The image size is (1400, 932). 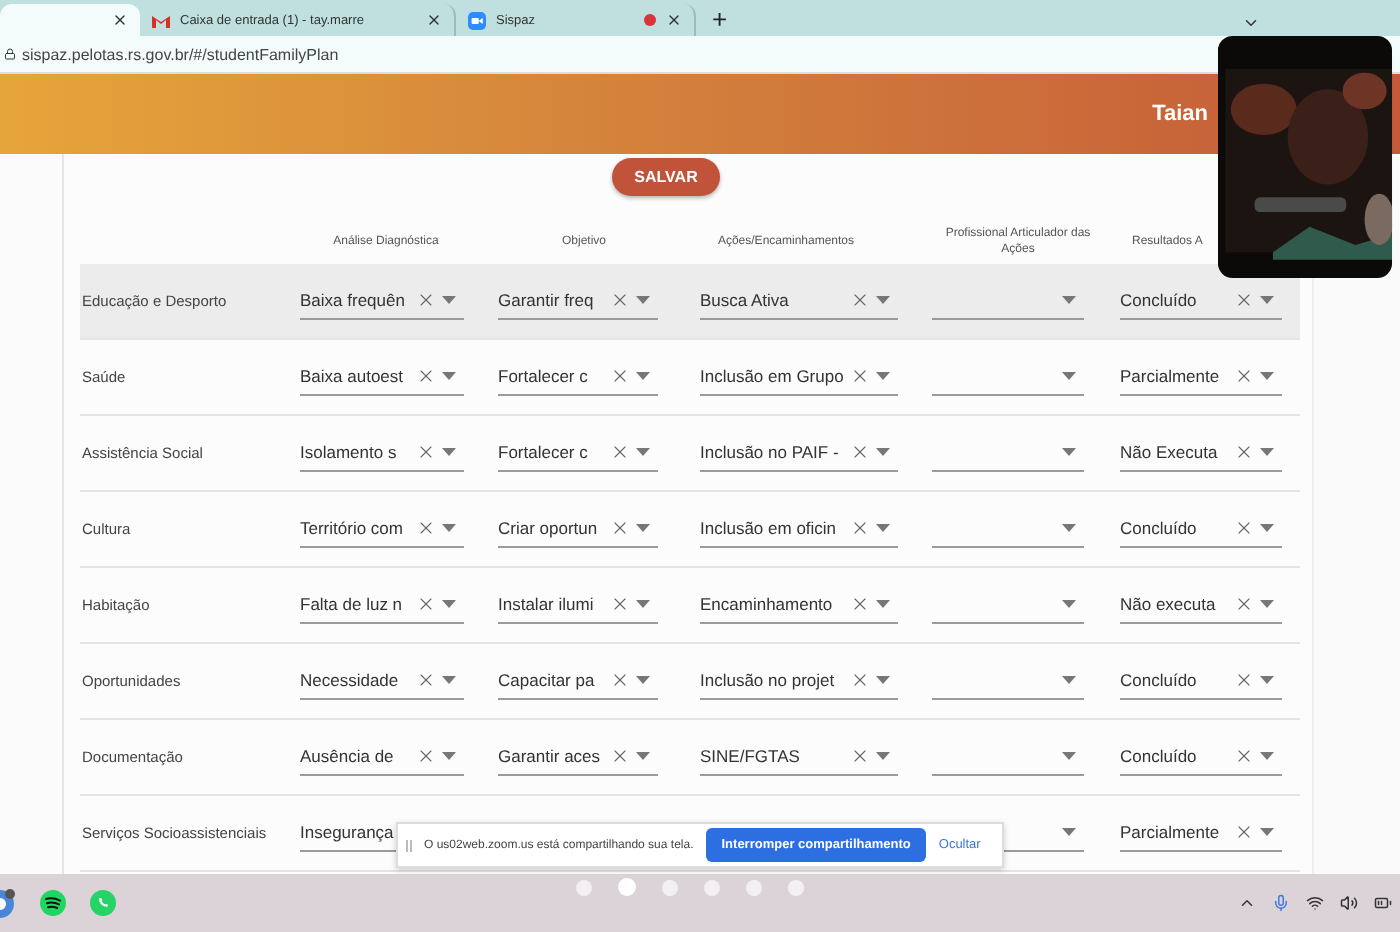 What do you see at coordinates (1247, 903) in the screenshot?
I see `chevron-up-icon` at bounding box center [1247, 903].